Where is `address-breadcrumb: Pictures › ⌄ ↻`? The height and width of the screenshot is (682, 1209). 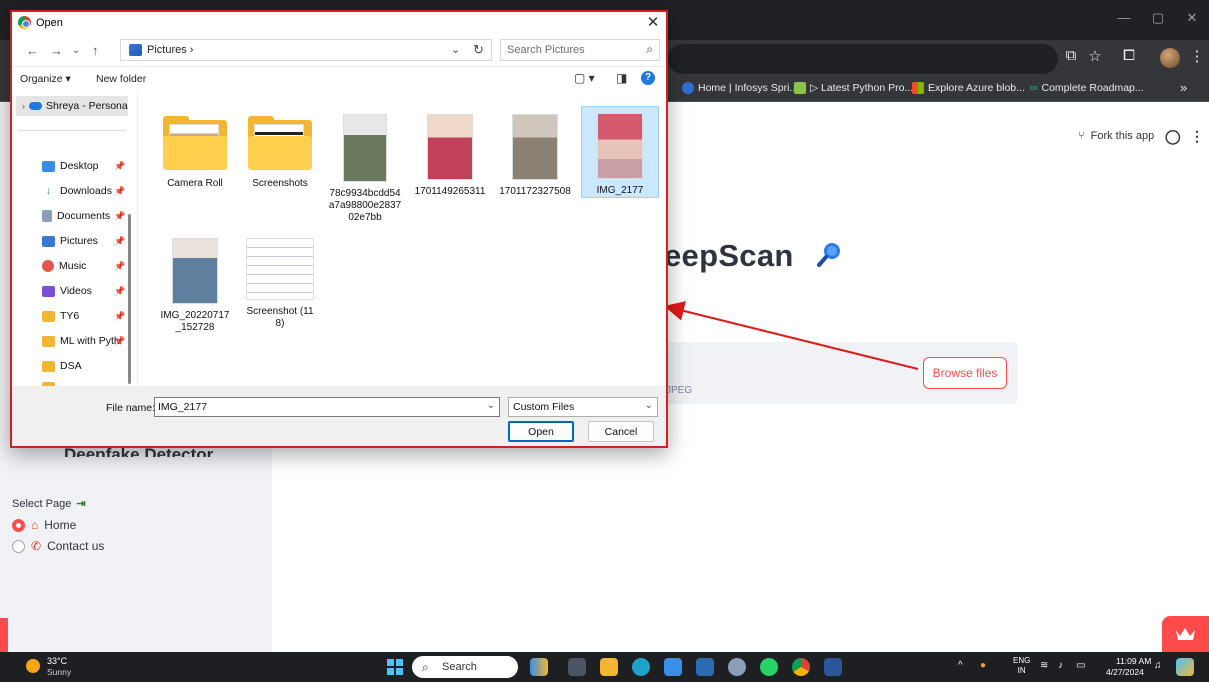
address-breadcrumb: Pictures › ⌄ ↻ is located at coordinates (306, 50).